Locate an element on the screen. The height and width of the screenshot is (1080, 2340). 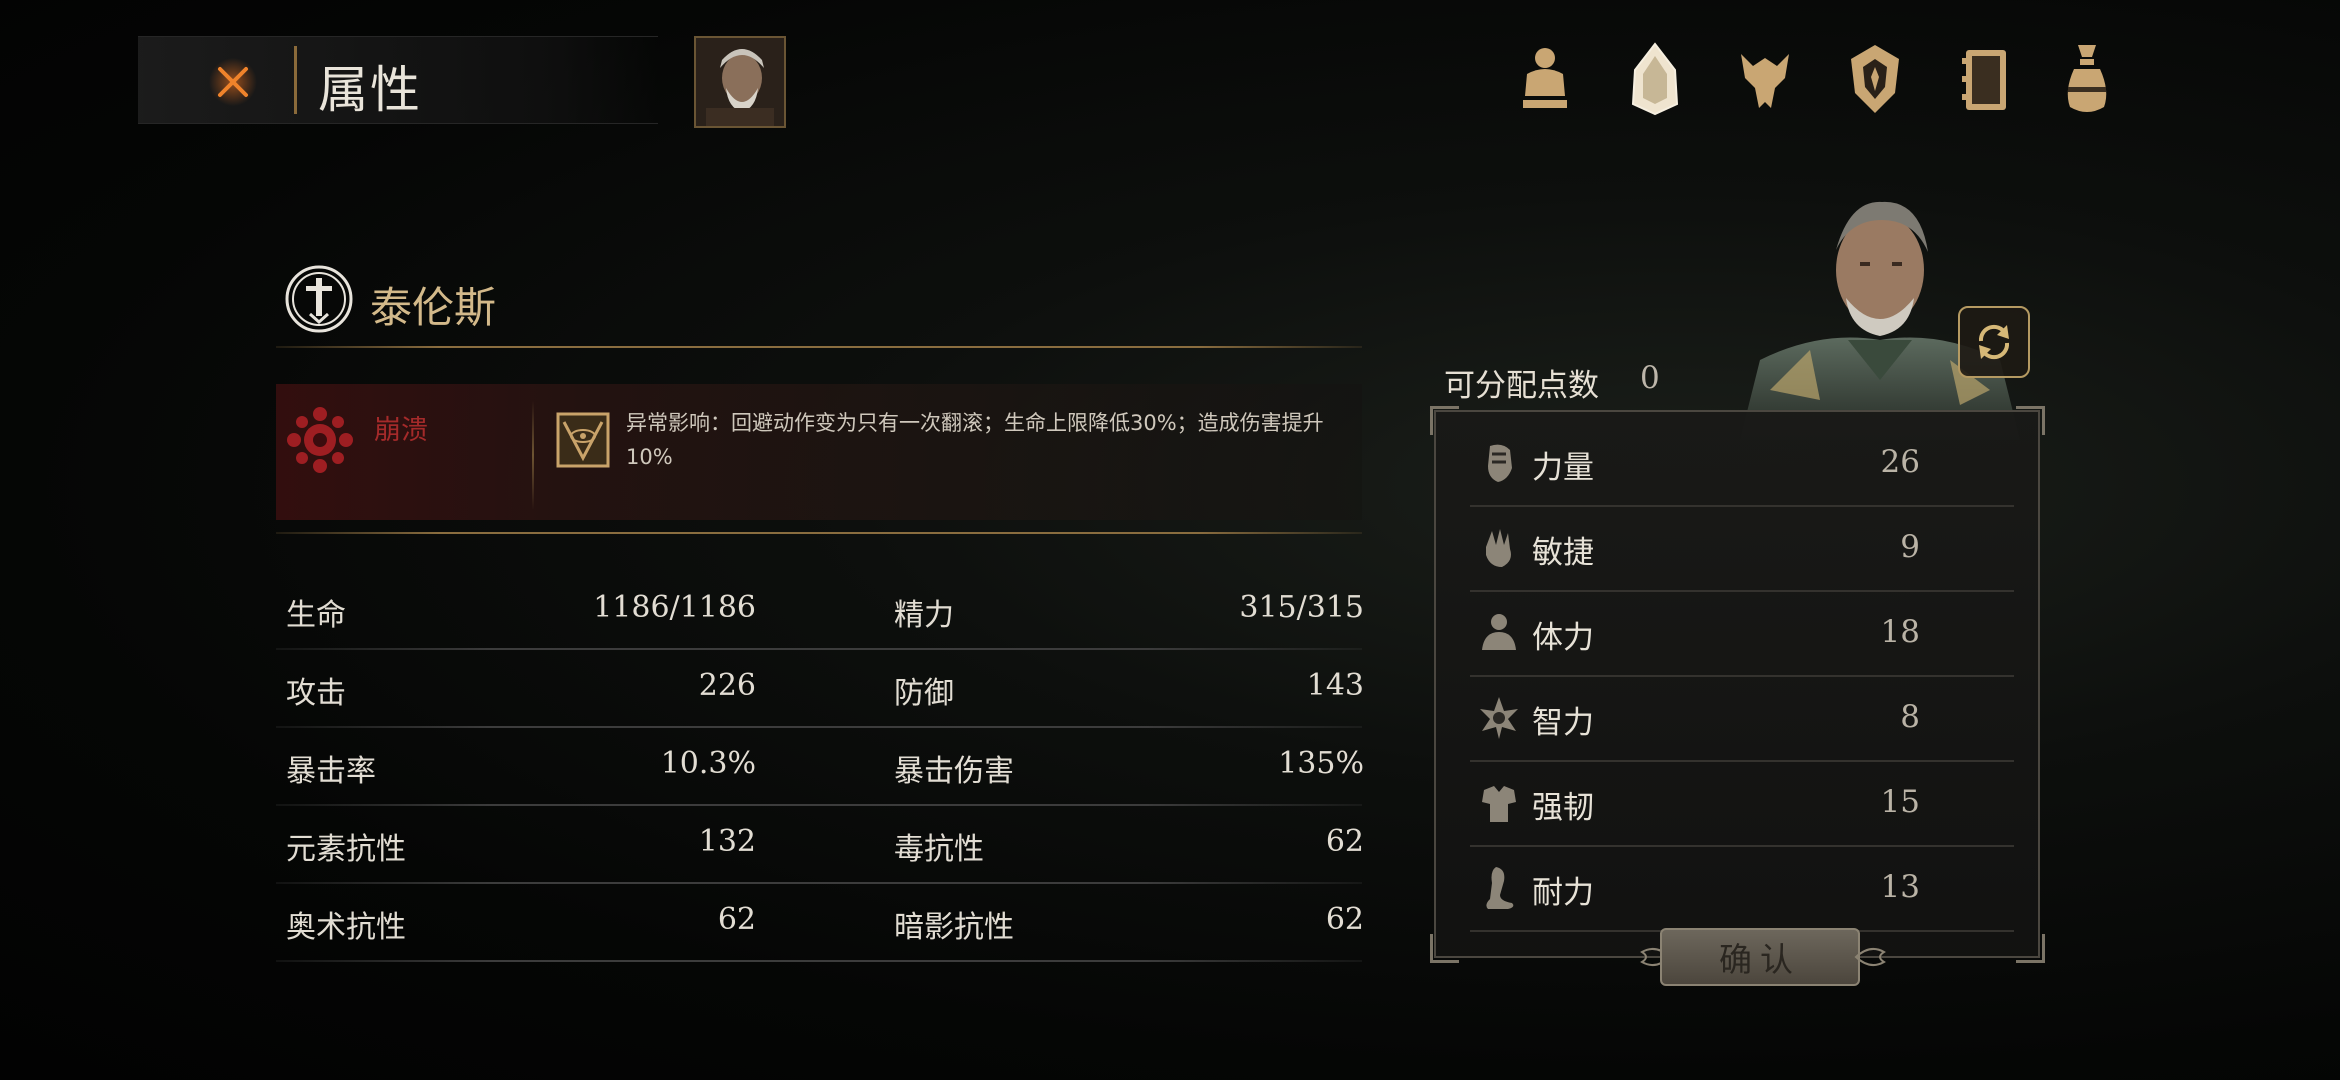
status-effect-badge is located at coordinates (320, 440).